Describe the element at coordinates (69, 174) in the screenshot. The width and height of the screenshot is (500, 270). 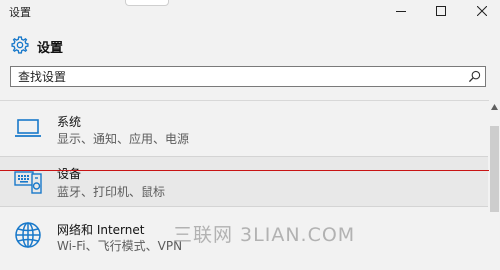
I see `item-title: 设备` at that location.